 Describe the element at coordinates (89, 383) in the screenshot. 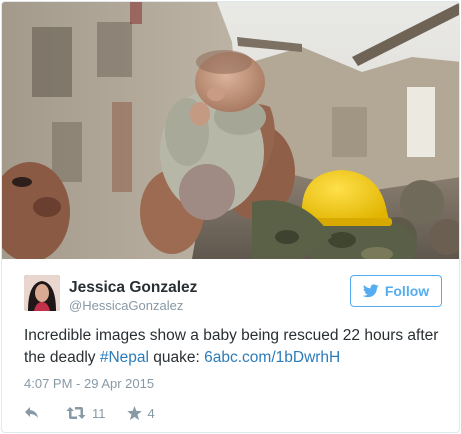

I see `tweet-timestamp: 4:07 PM - 29 Apr 2015` at that location.